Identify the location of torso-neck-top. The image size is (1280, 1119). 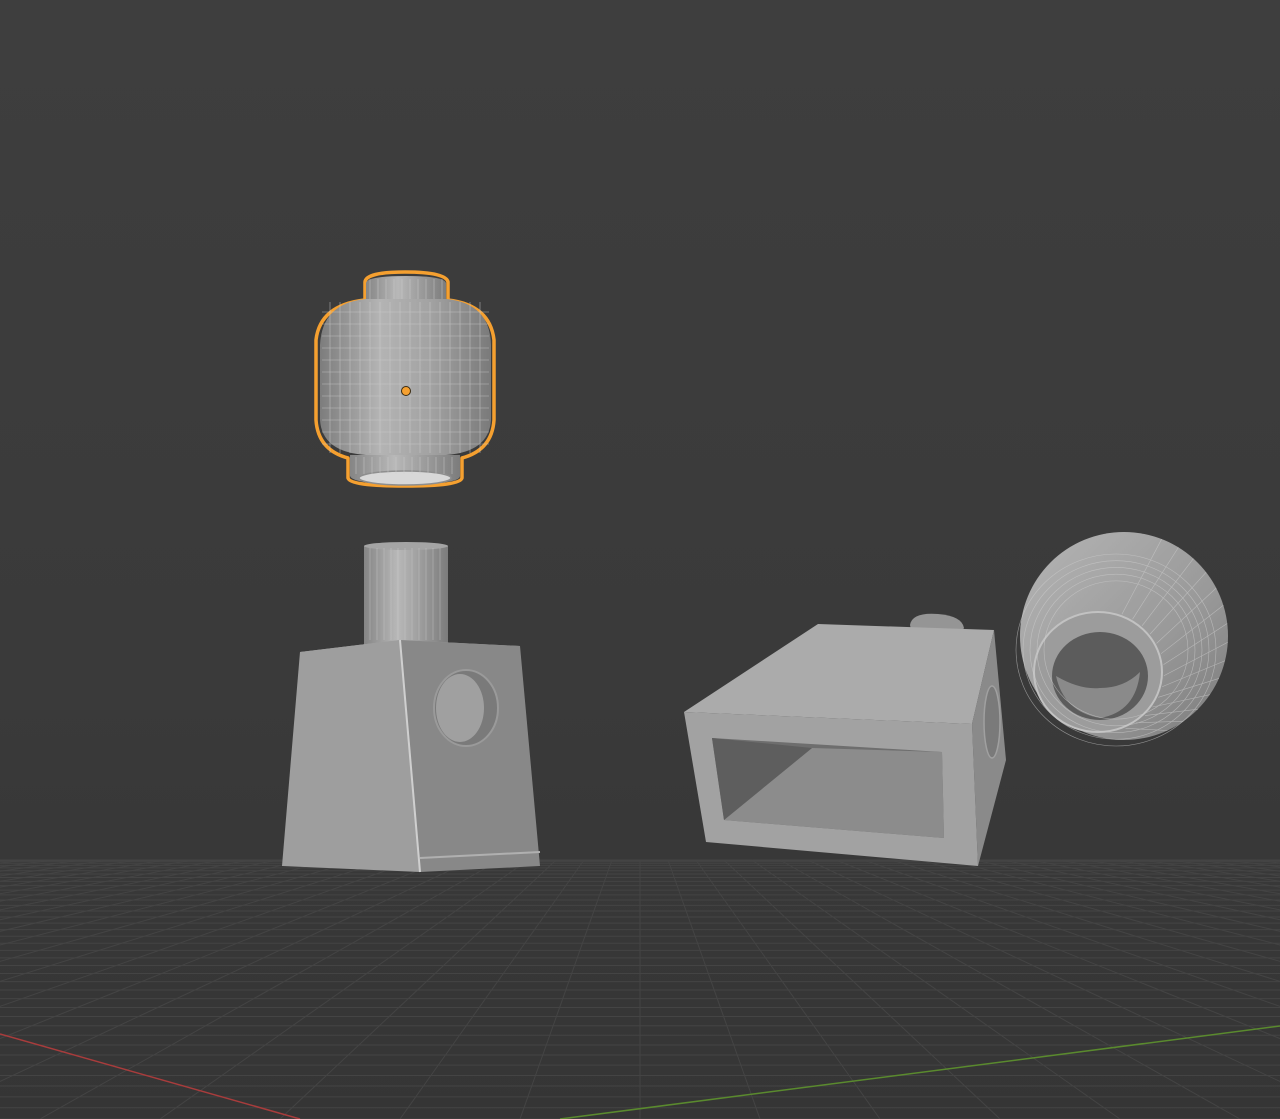
(406, 546).